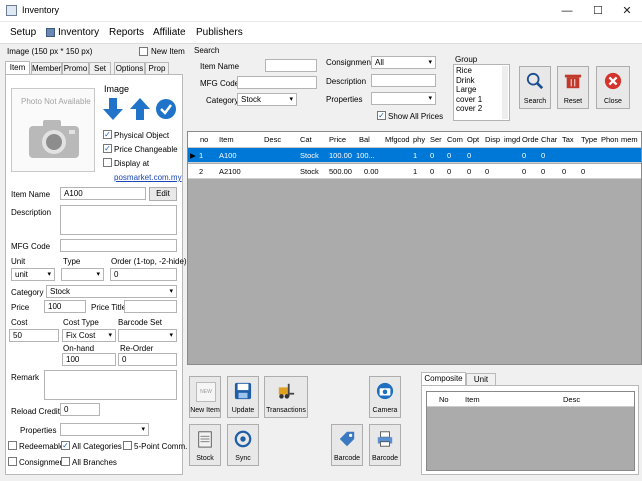  I want to click on tab-item: Item, so click(17, 68).